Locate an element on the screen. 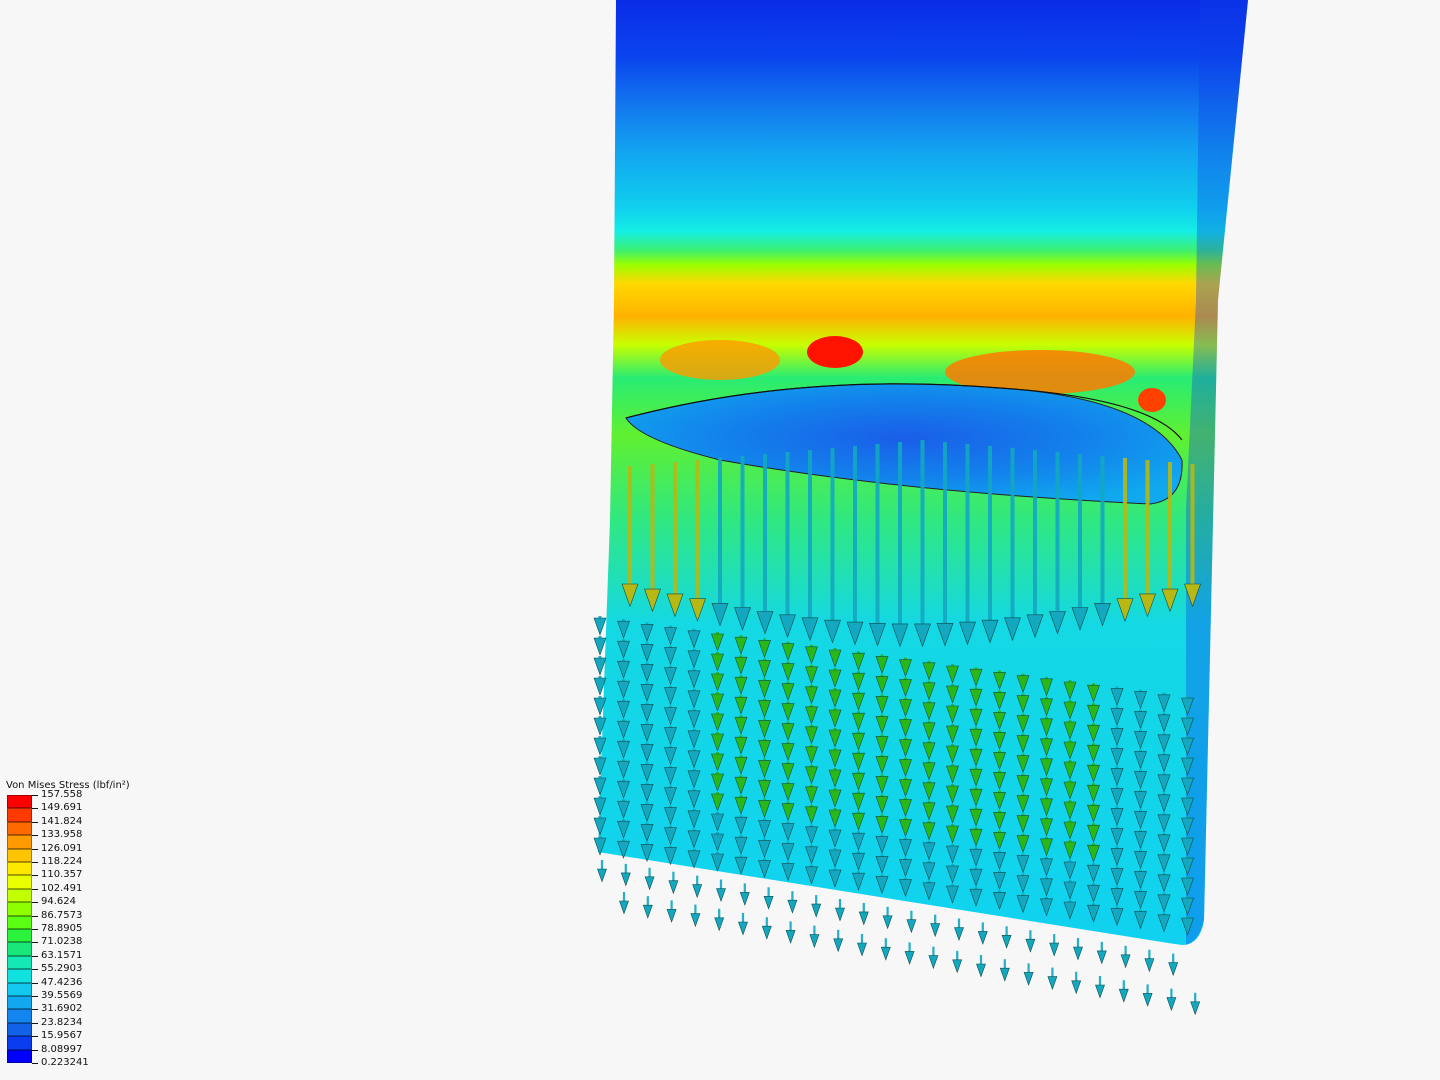 The image size is (1440, 1080). legend-tick-label: 133.958 is located at coordinates (62, 835).